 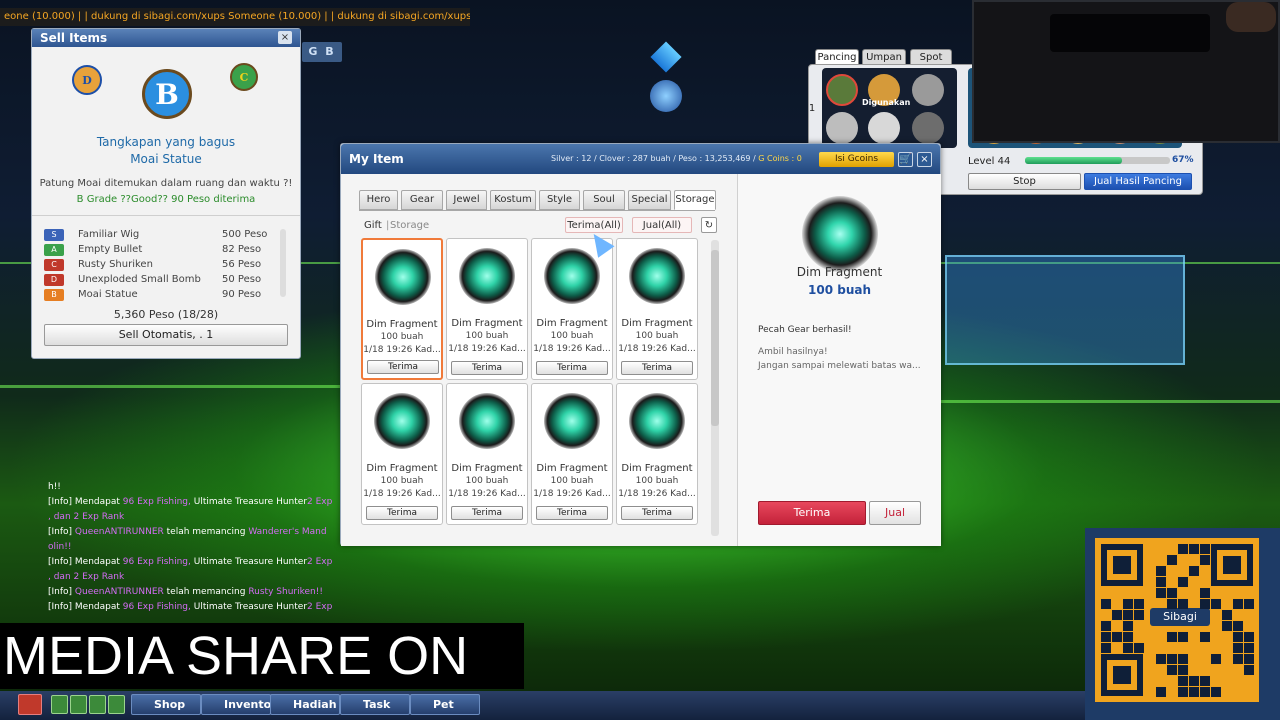 I want to click on tab-jewel: Jewel, so click(x=466, y=200).